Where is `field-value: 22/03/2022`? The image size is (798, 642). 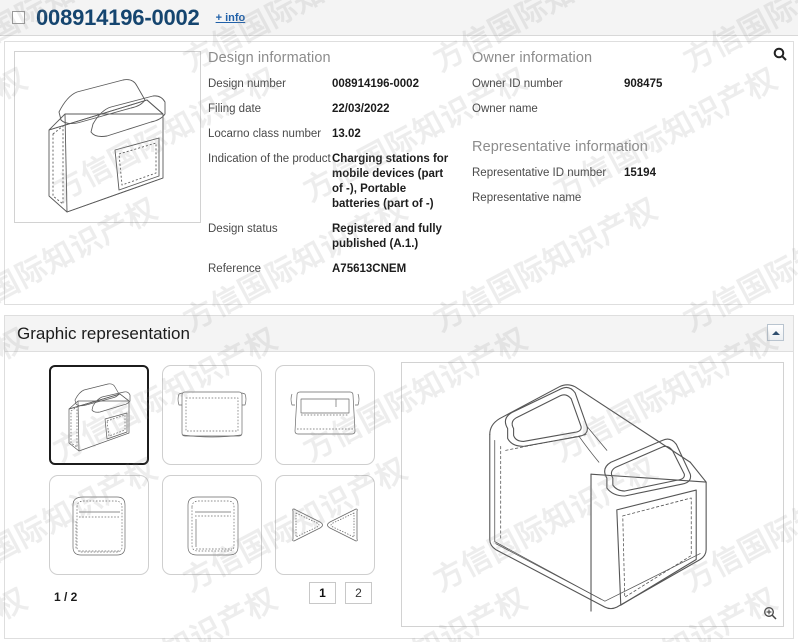
field-value: 22/03/2022 is located at coordinates (361, 109).